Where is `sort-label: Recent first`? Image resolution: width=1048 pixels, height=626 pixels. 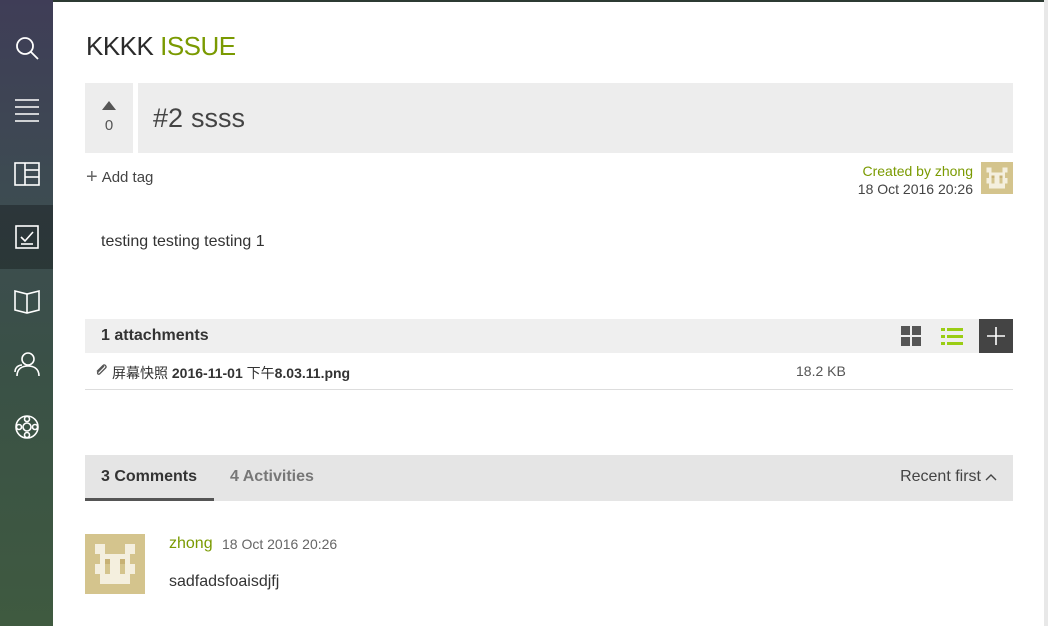 sort-label: Recent first is located at coordinates (940, 476).